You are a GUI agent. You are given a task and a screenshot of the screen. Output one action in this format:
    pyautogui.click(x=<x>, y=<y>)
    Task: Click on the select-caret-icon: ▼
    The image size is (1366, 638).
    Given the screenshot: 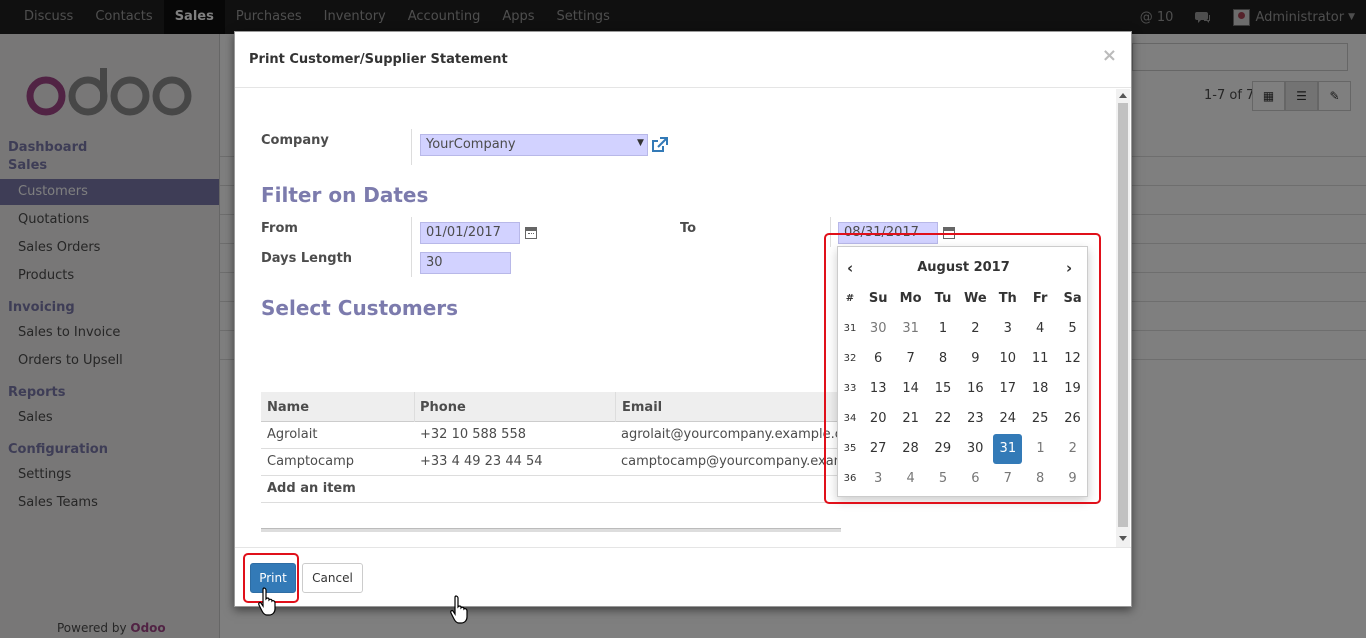 What is the action you would take?
    pyautogui.click(x=640, y=143)
    